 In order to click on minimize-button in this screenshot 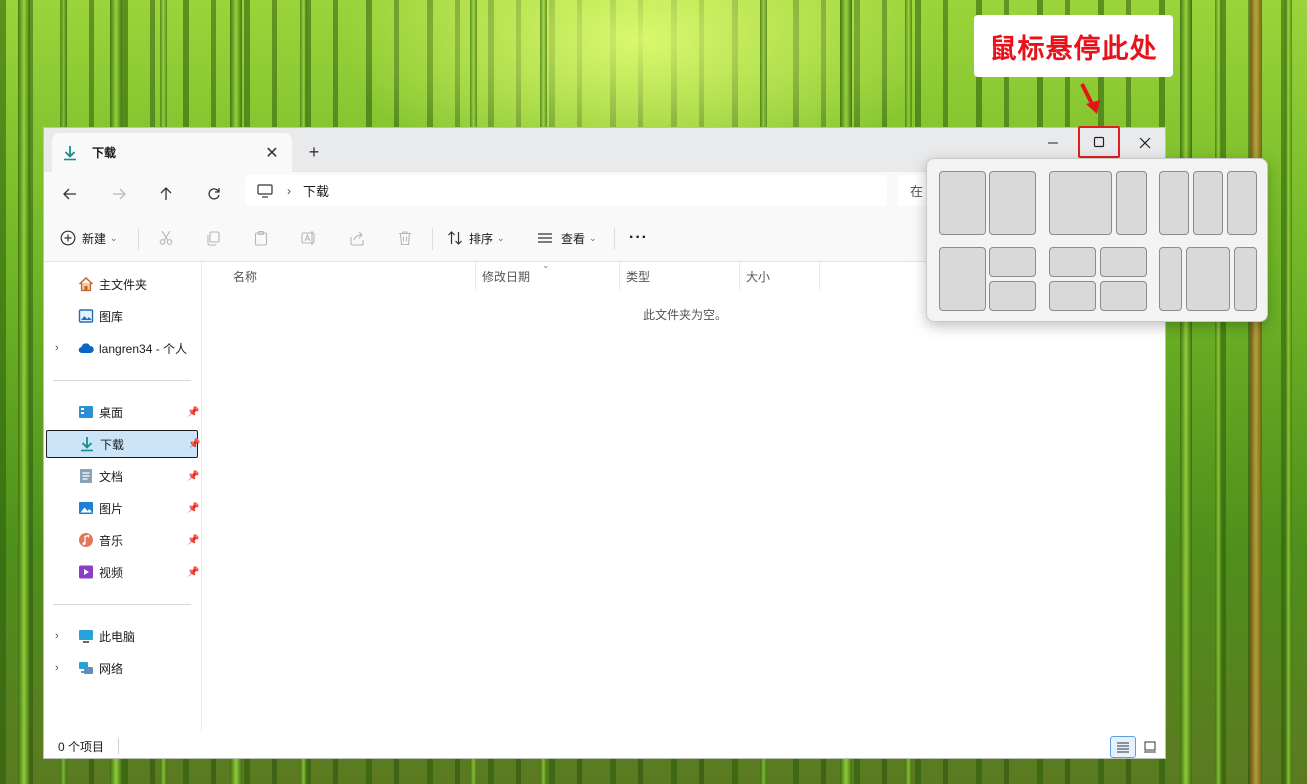, I will do `click(1053, 143)`.